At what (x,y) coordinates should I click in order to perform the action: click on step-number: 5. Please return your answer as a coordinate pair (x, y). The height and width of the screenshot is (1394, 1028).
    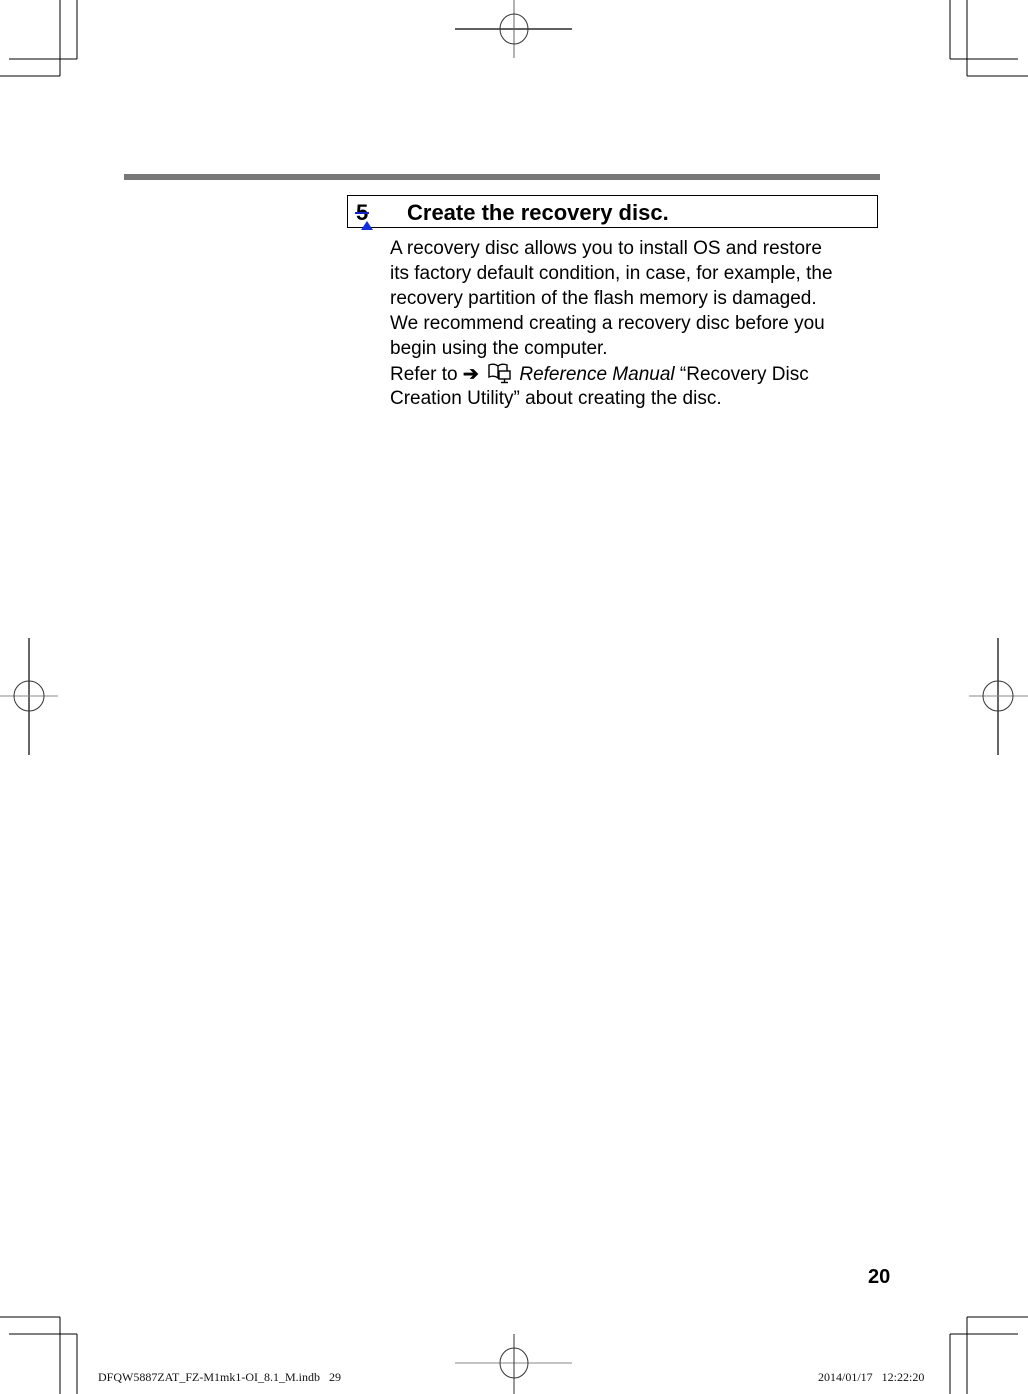
    Looking at the image, I should click on (364, 215).